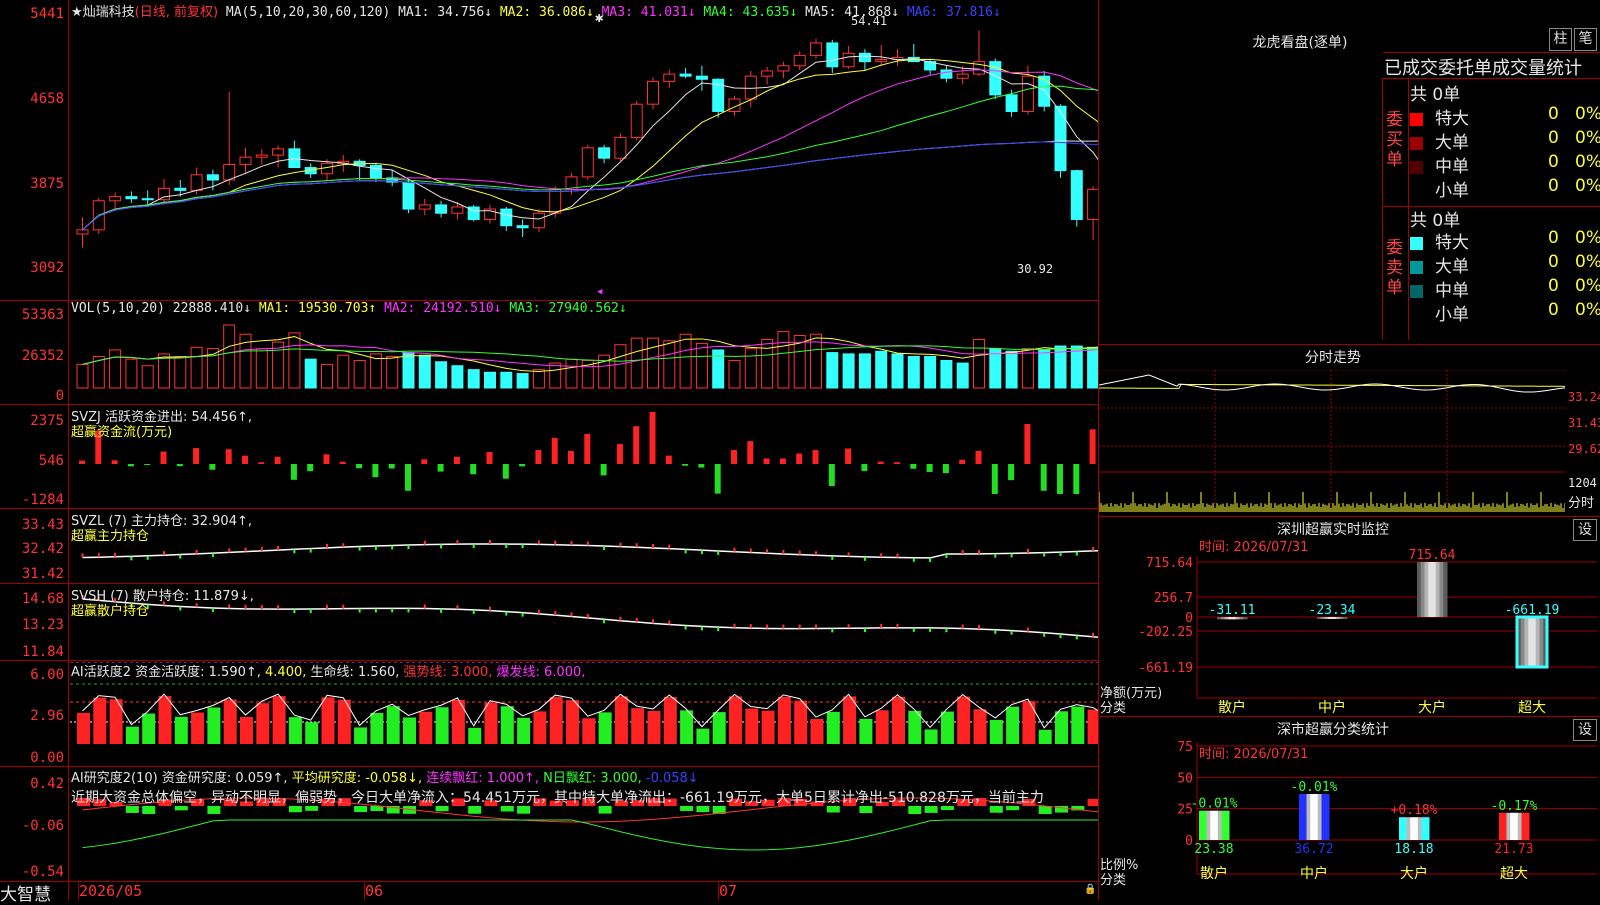 The width and height of the screenshot is (1600, 905). I want to click on indicator-value: 平均研究度: -0.058↓,, so click(359, 778).